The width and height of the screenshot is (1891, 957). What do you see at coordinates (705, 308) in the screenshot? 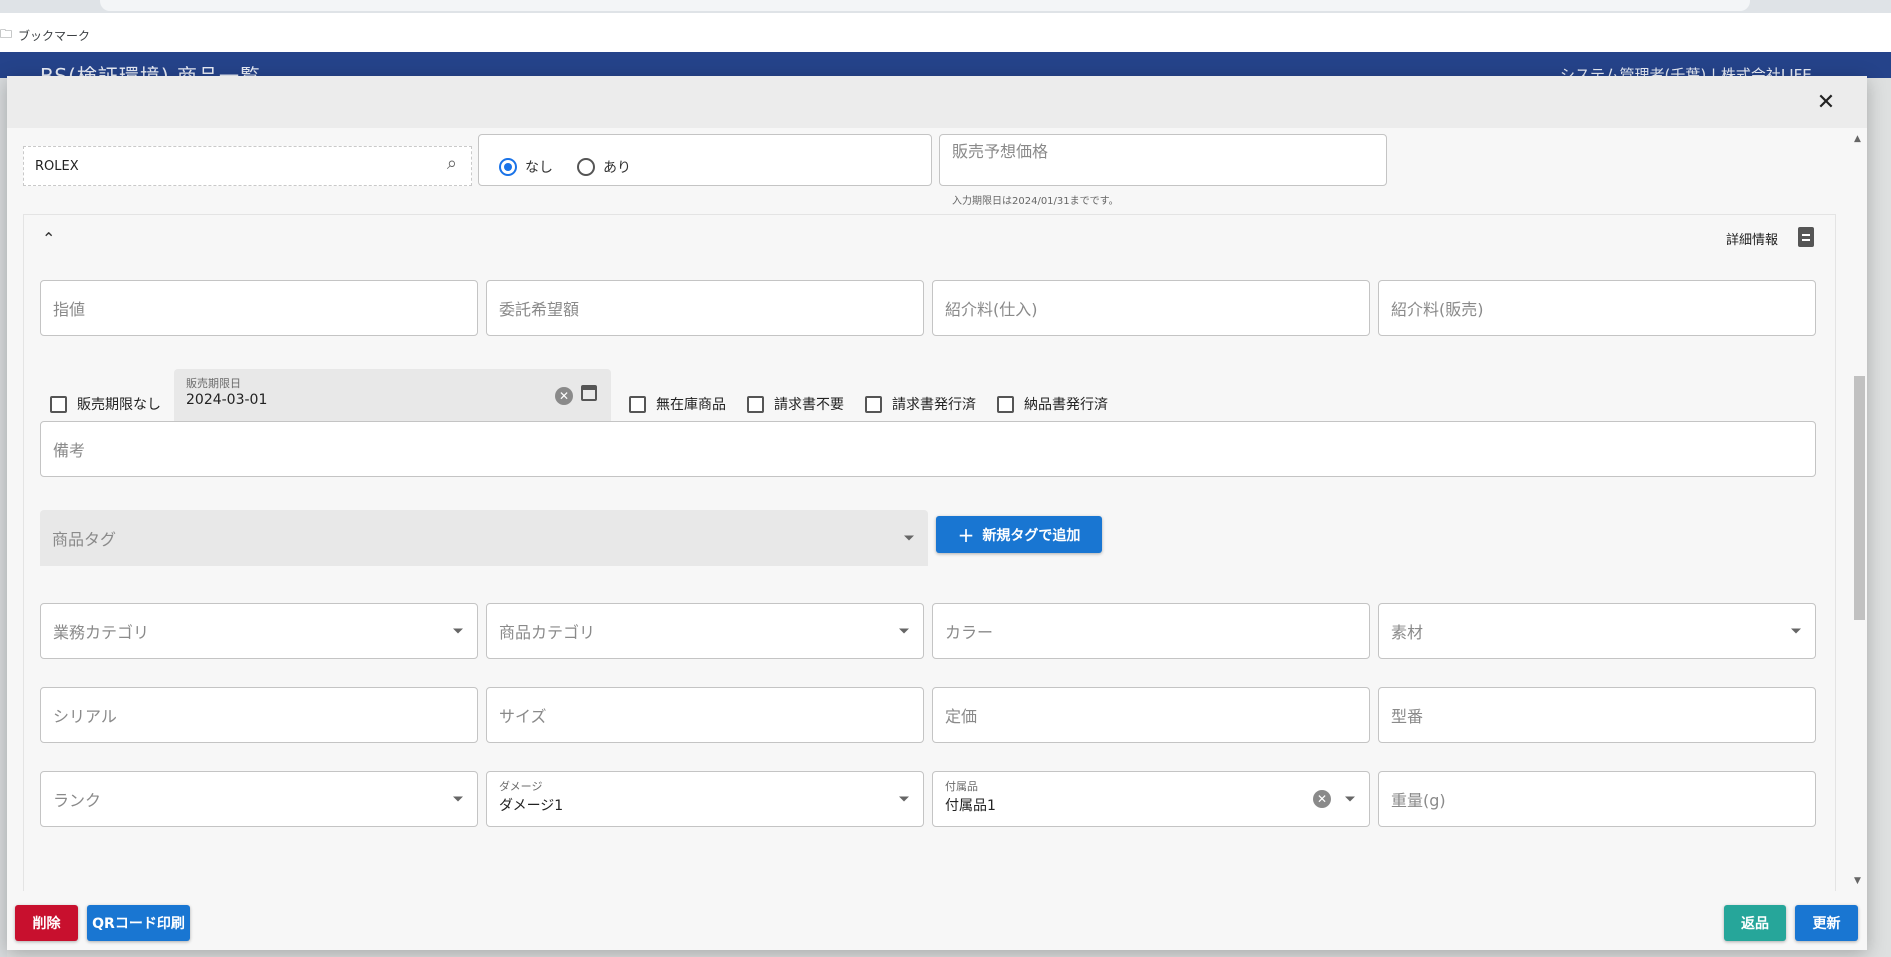
I see `consign-amount-field: 委託希望額` at bounding box center [705, 308].